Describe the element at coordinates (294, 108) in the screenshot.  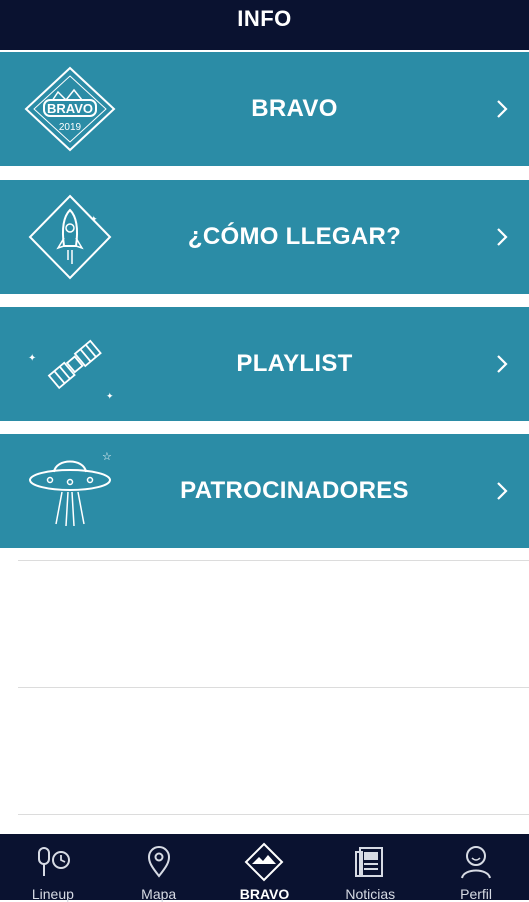
I see `menu-item-label: BRAVO` at that location.